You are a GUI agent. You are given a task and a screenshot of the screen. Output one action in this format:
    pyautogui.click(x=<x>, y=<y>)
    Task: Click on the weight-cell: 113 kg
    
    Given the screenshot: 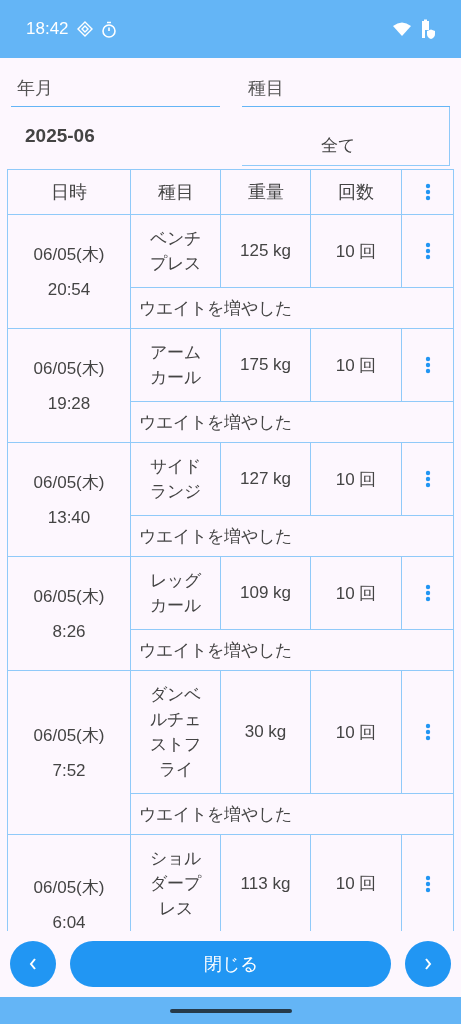 What is the action you would take?
    pyautogui.click(x=266, y=883)
    